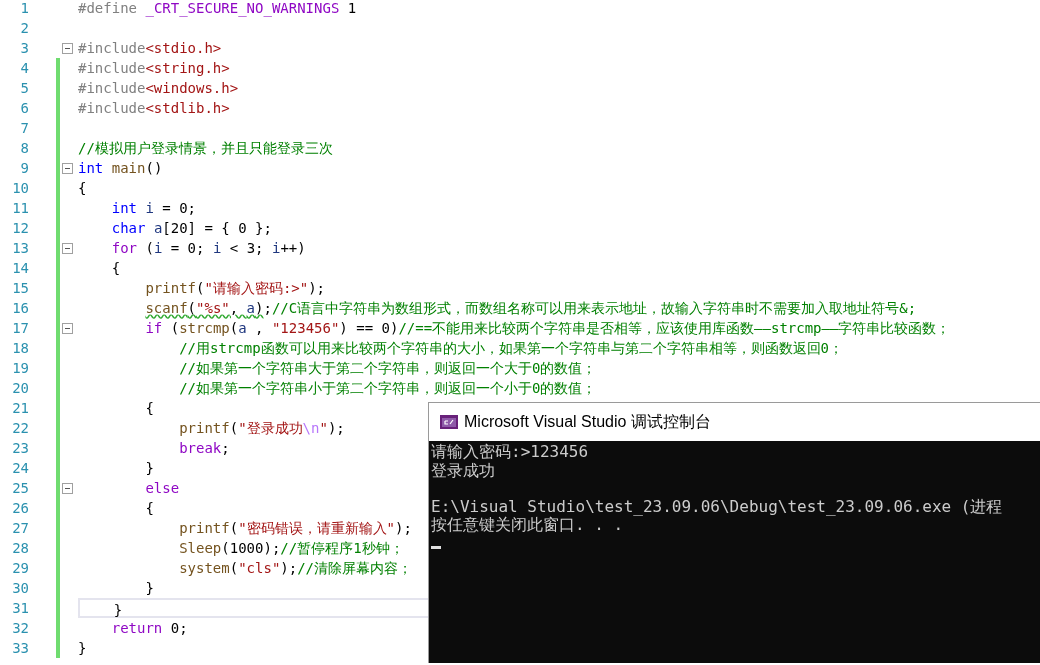 The width and height of the screenshot is (1040, 665). What do you see at coordinates (20, 528) in the screenshot?
I see `line-number: 27` at bounding box center [20, 528].